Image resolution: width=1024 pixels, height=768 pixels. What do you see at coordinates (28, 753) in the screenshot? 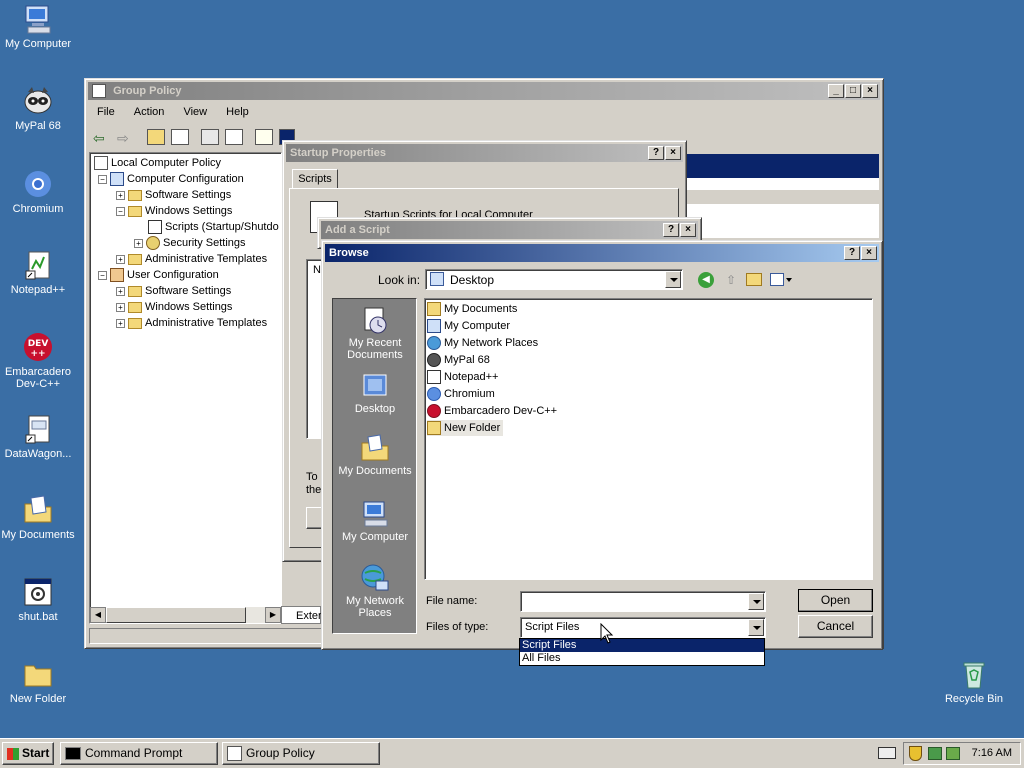
I see `start-button: Start` at bounding box center [28, 753].